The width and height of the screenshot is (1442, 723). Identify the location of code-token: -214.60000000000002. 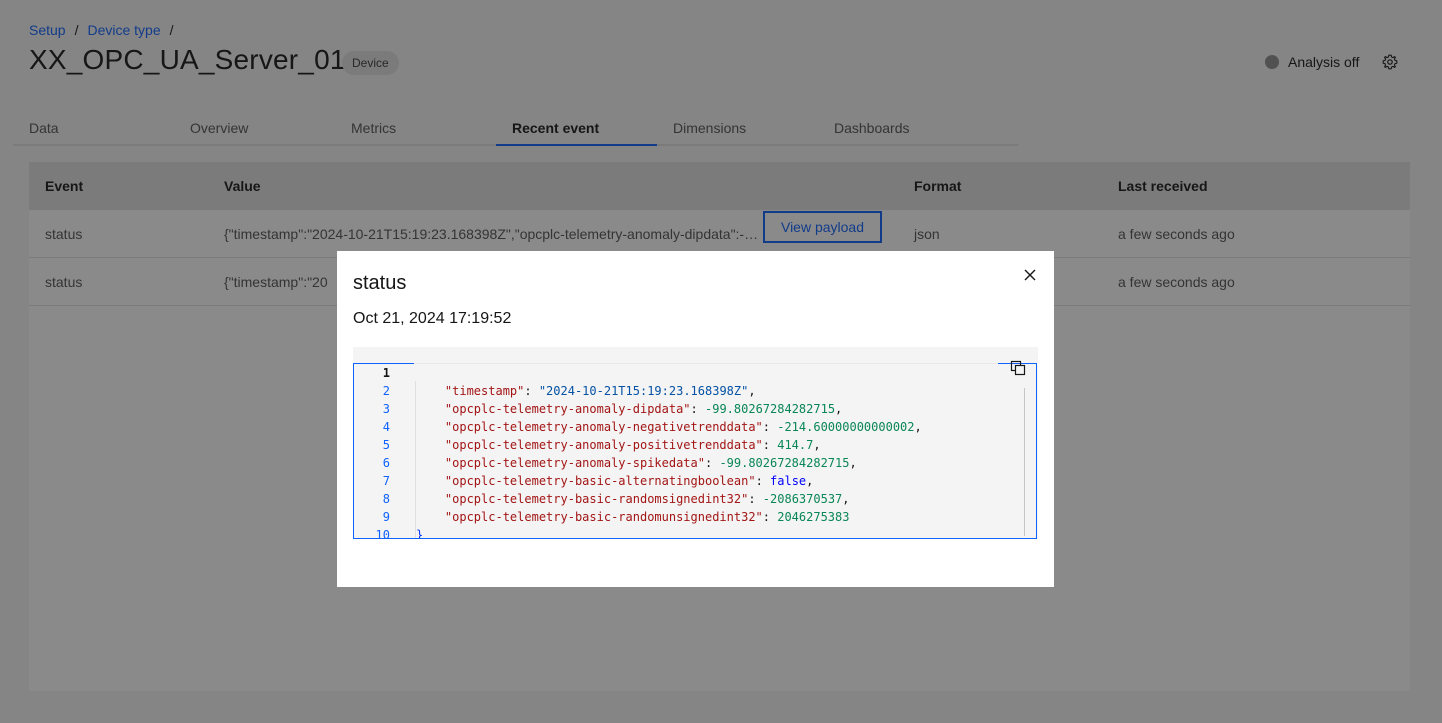
(846, 427).